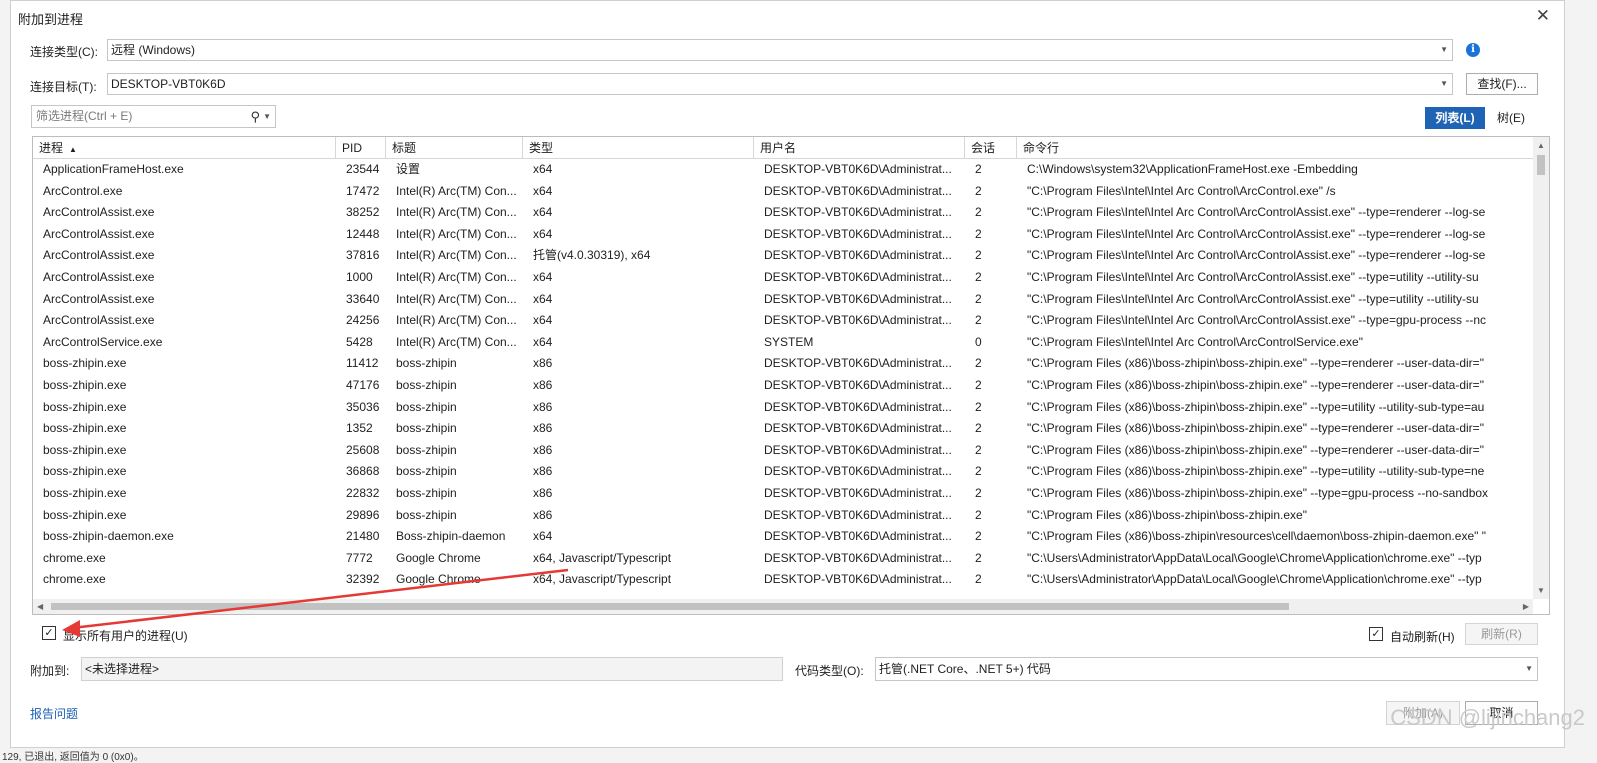  I want to click on connection-type-label: 连接类型(C):, so click(64, 52).